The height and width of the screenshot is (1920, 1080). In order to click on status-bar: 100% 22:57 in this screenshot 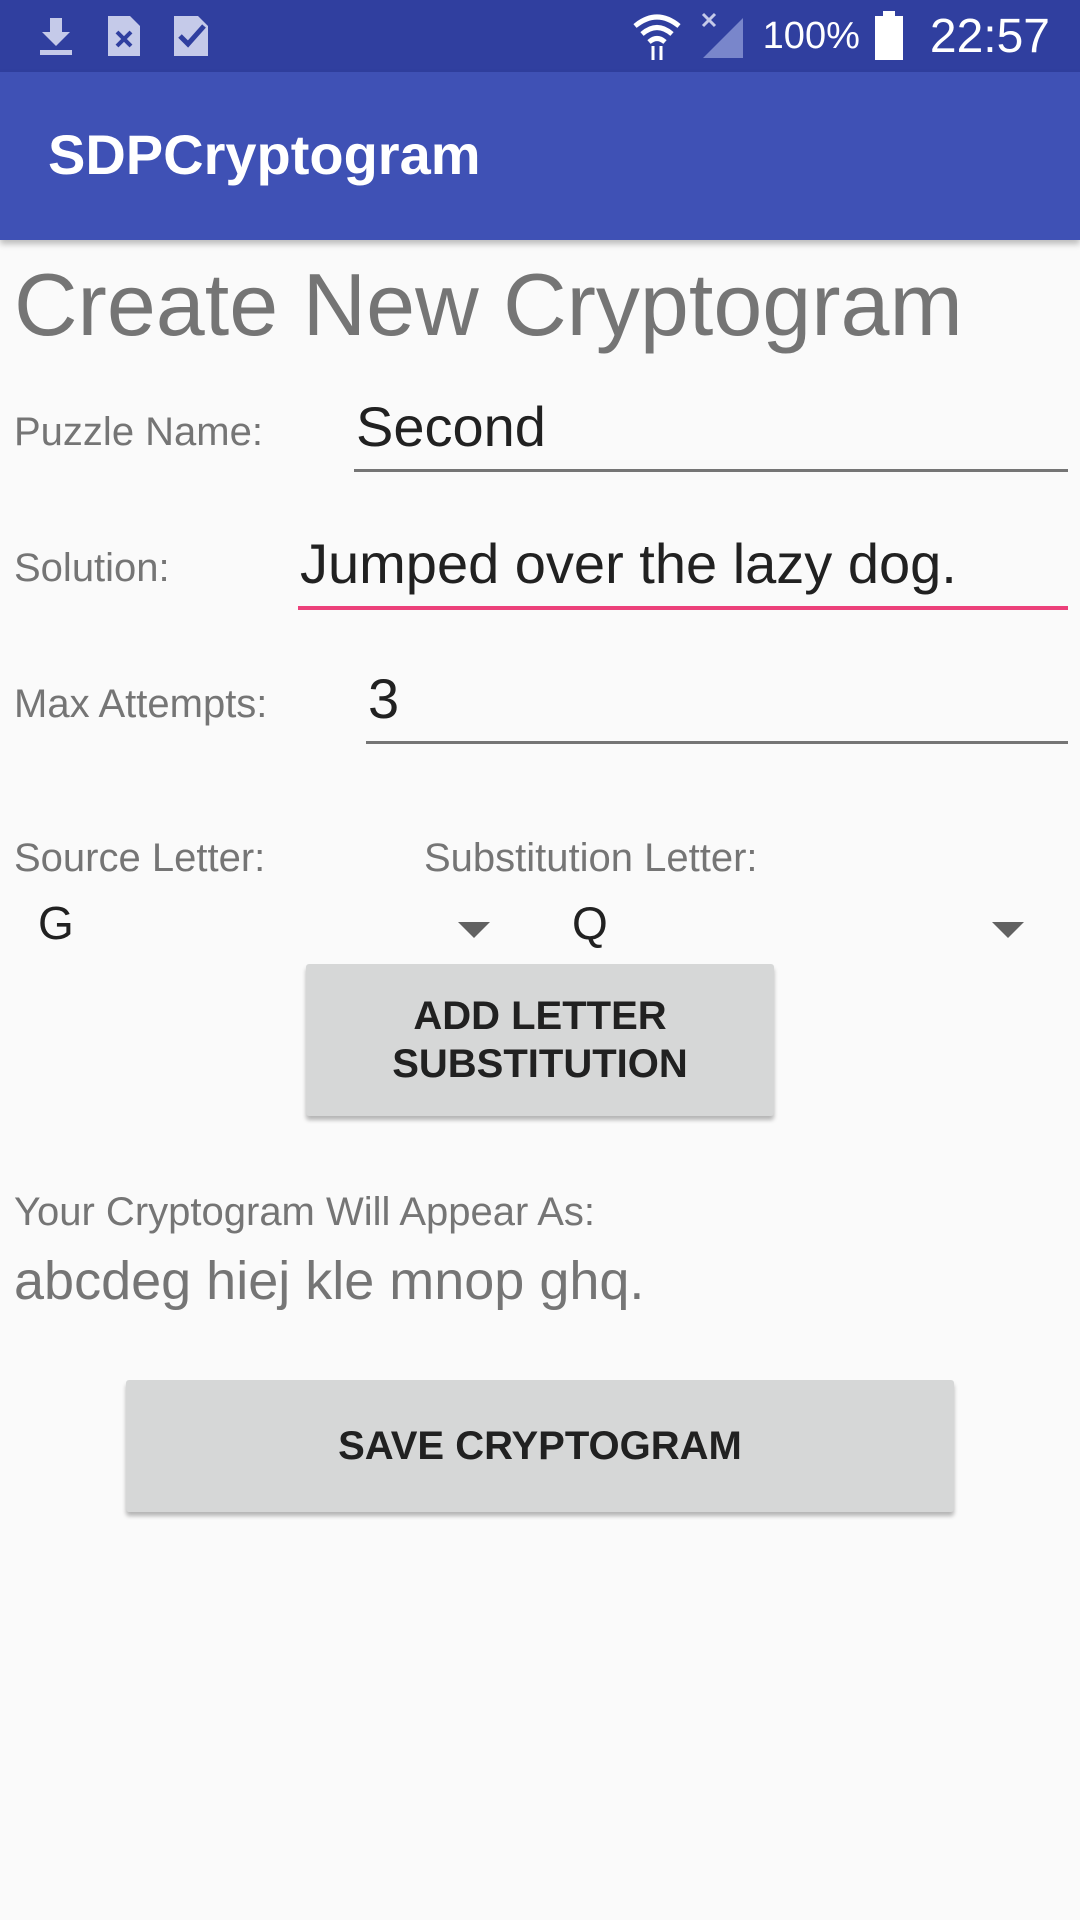, I will do `click(540, 36)`.